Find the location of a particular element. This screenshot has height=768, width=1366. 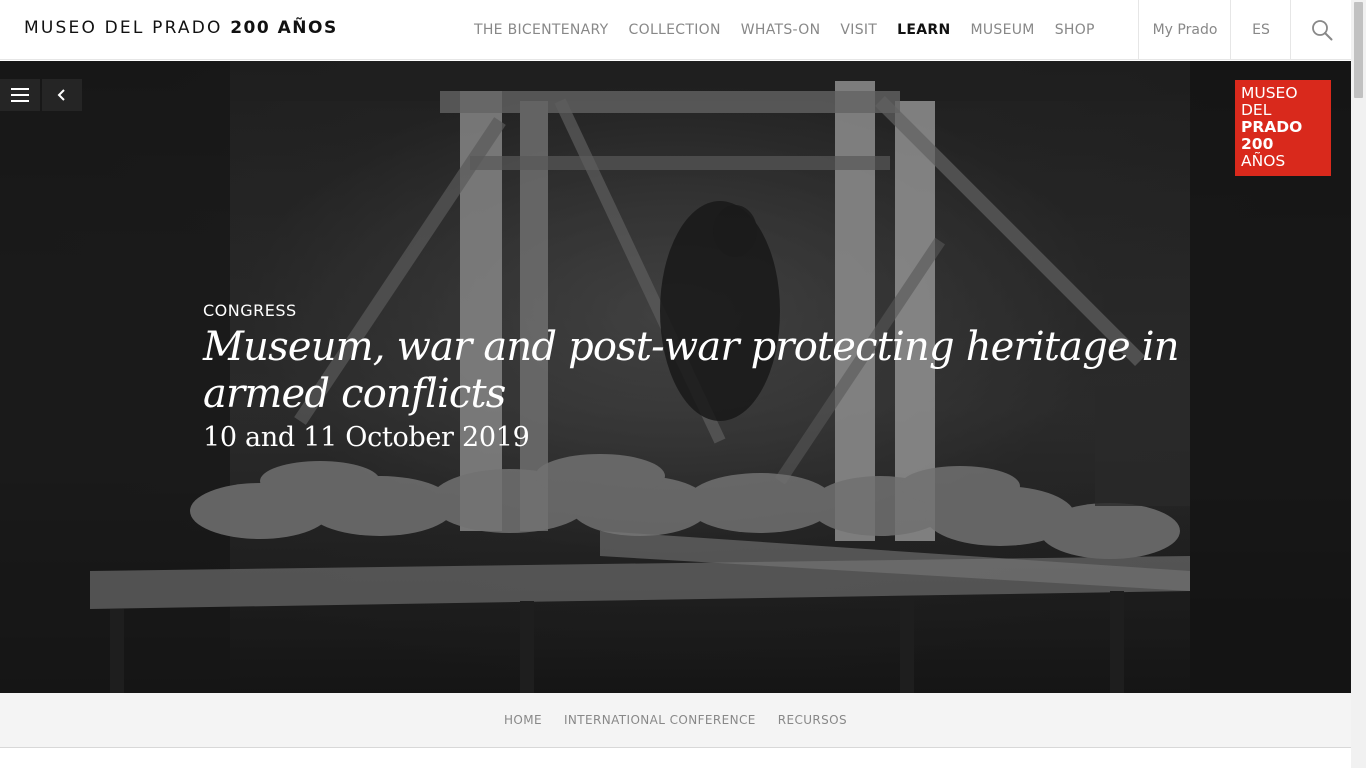

chevron-left-icon is located at coordinates (61, 95).